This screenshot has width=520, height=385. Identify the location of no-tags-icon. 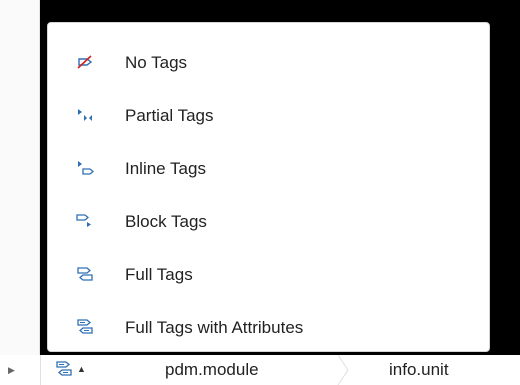
(85, 62).